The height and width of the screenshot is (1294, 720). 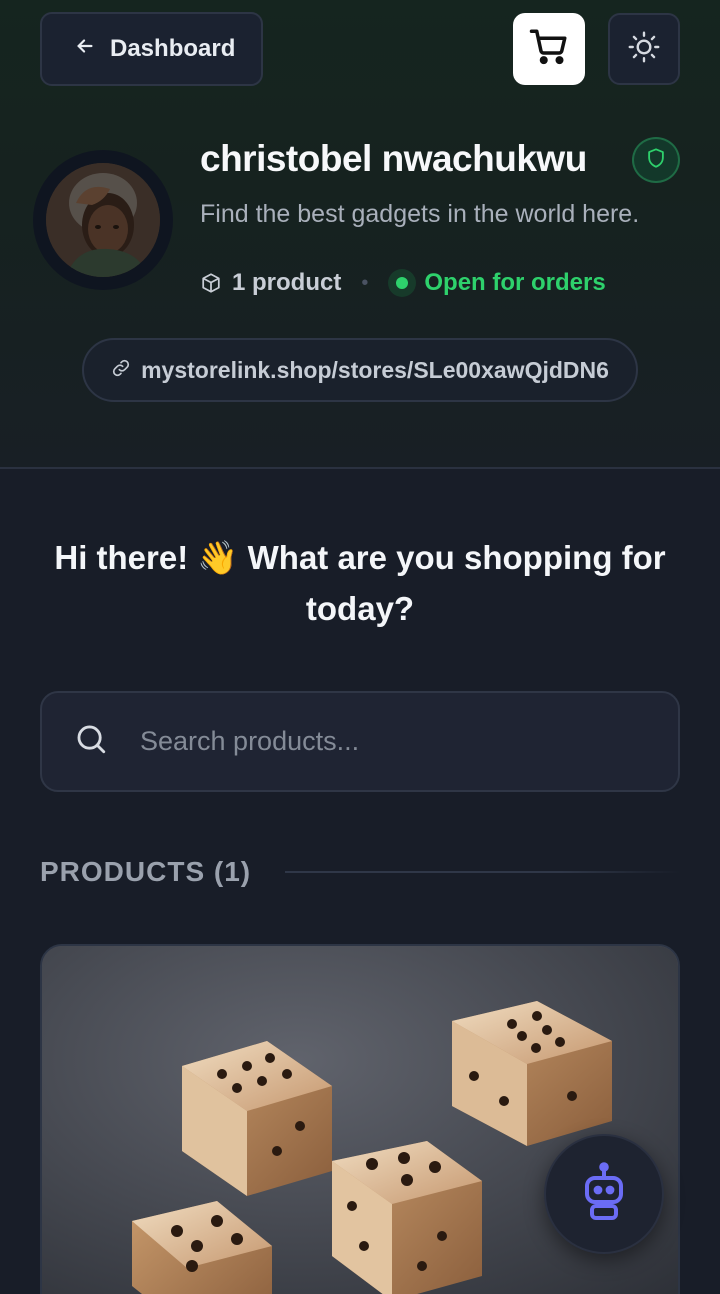 I want to click on shield-icon, so click(x=656, y=160).